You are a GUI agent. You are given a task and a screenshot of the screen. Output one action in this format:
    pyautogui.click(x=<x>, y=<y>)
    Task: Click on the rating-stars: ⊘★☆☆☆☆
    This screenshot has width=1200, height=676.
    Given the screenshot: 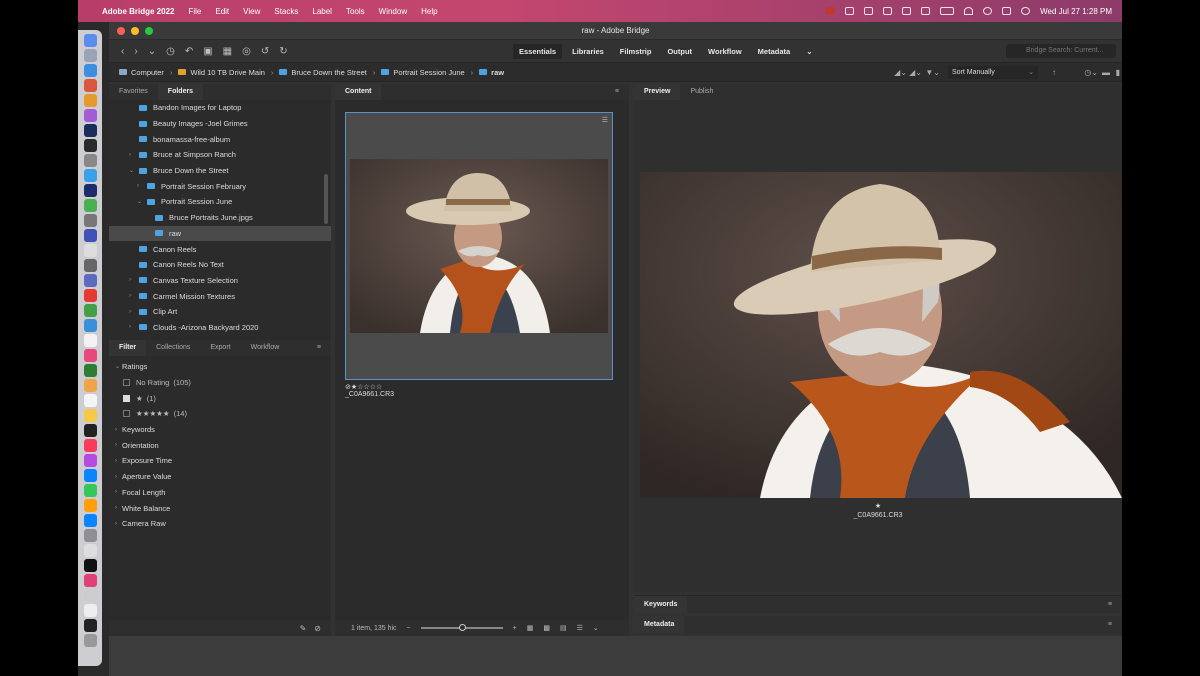 What is the action you would take?
    pyautogui.click(x=369, y=387)
    